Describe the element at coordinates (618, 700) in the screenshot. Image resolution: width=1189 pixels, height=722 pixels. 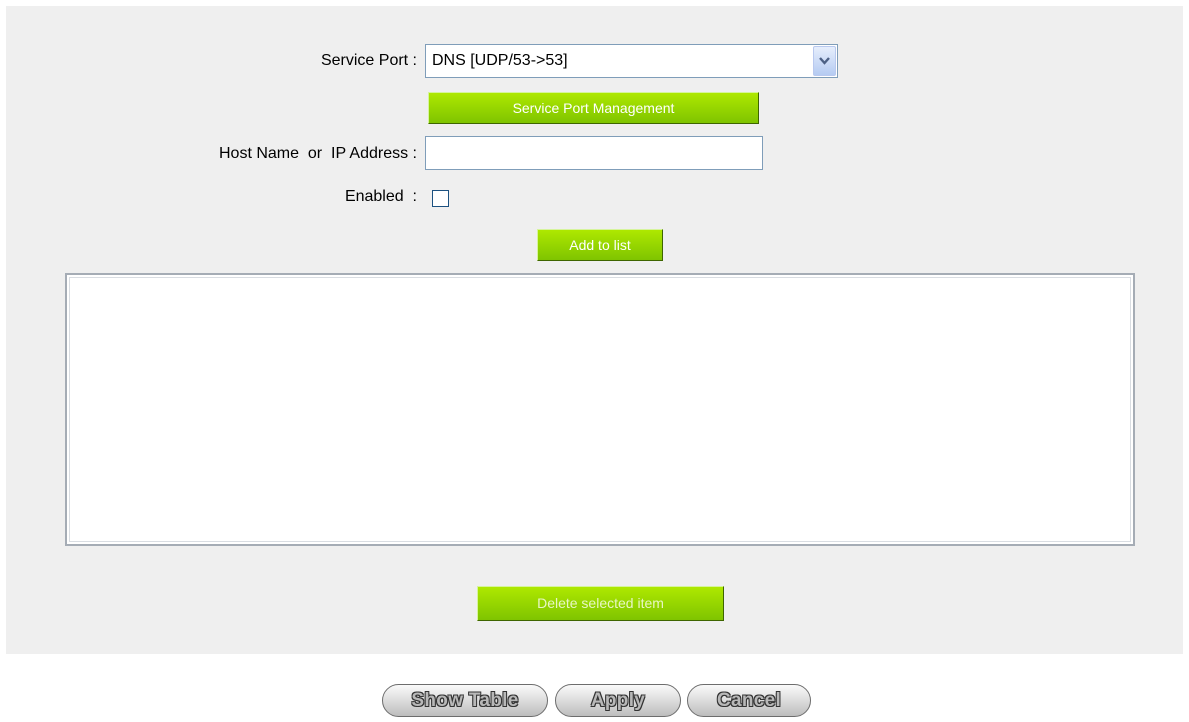
I see `apply-button: Apply` at that location.